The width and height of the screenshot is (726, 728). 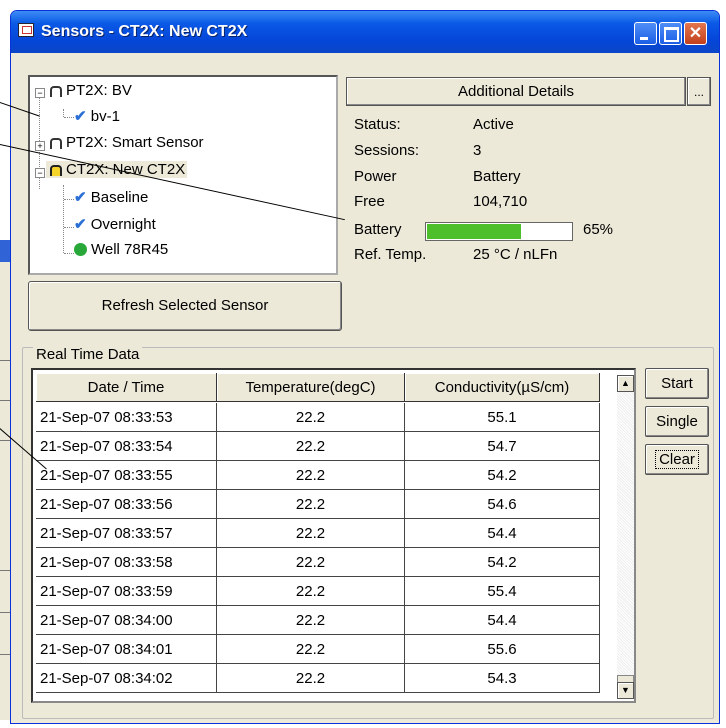 What do you see at coordinates (502, 417) in the screenshot?
I see `cell-conductivity: 55.1` at bounding box center [502, 417].